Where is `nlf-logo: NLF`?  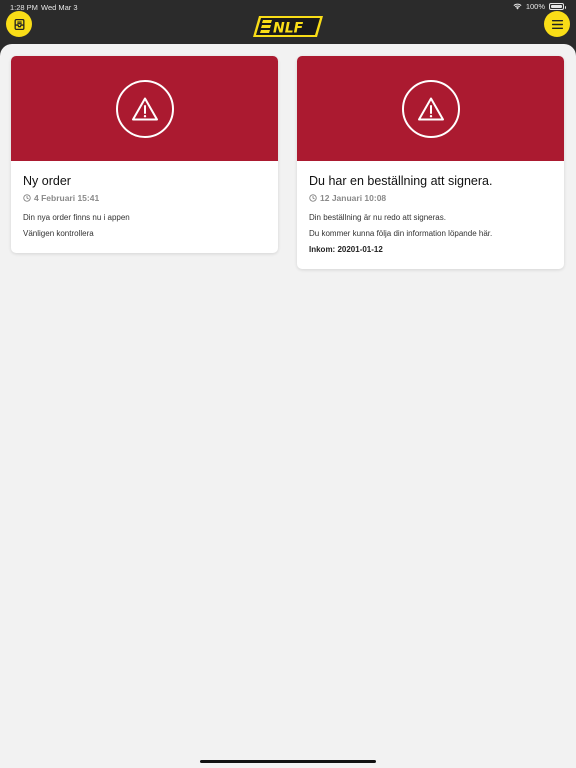 nlf-logo: NLF is located at coordinates (288, 26).